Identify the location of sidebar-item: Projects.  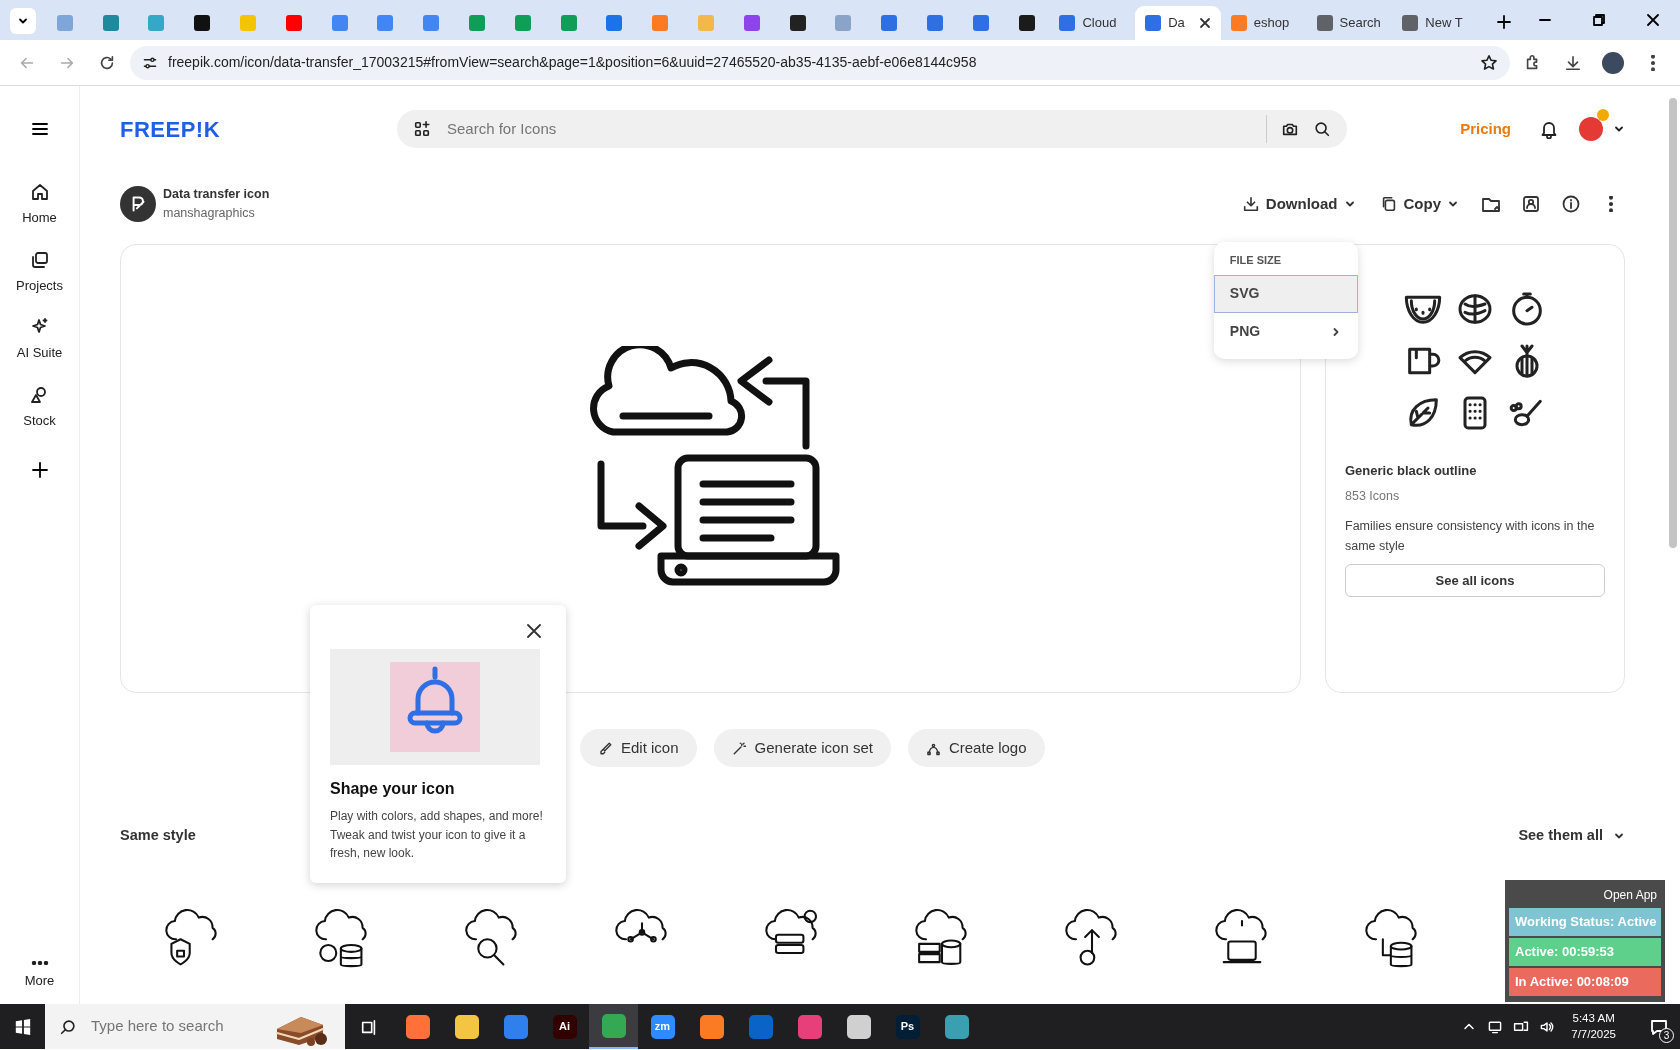
(39, 272).